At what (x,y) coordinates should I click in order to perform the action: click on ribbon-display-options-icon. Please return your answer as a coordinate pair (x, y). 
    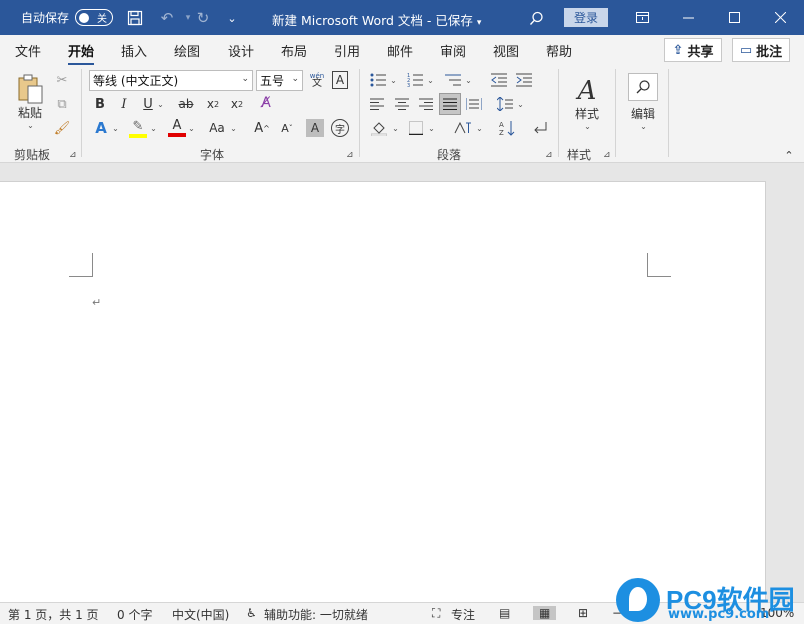
    Looking at the image, I should click on (642, 17).